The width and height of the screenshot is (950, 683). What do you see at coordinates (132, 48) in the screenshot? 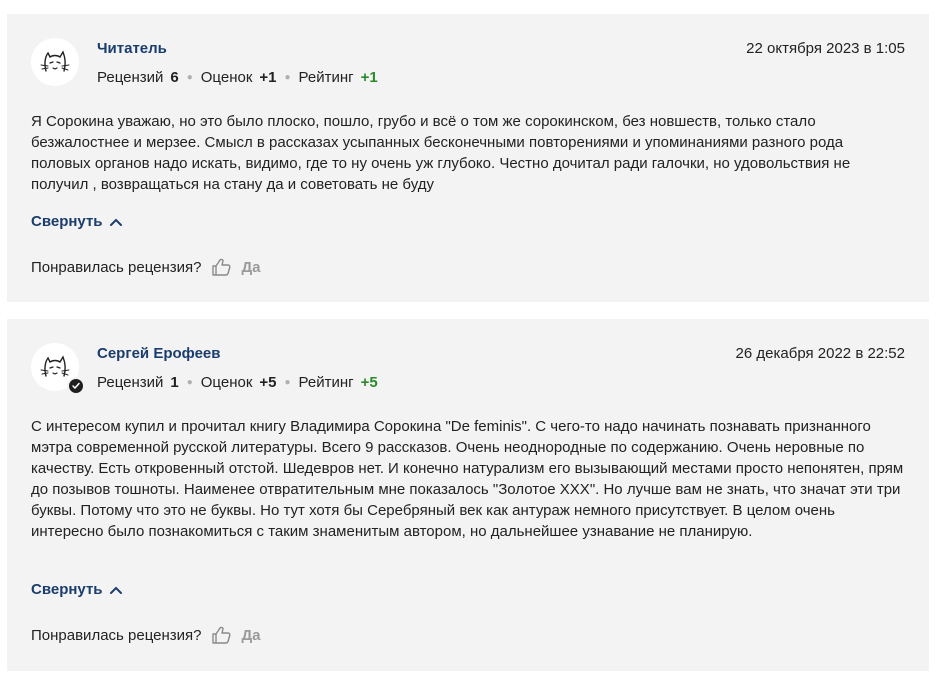
I see `author-name: Читатель` at bounding box center [132, 48].